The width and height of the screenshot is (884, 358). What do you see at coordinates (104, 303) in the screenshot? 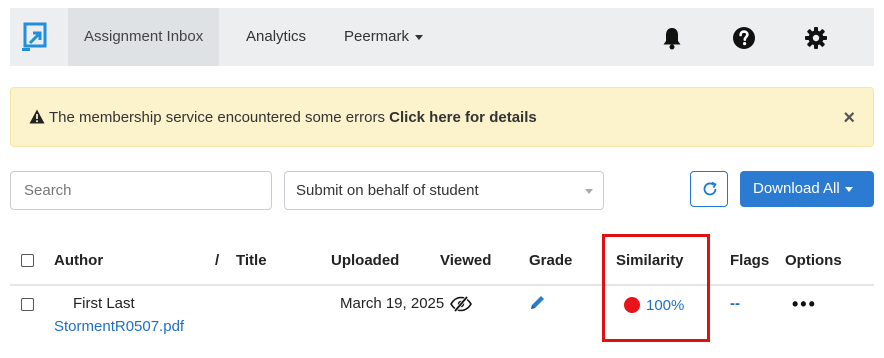
I see `author-name: First Last` at bounding box center [104, 303].